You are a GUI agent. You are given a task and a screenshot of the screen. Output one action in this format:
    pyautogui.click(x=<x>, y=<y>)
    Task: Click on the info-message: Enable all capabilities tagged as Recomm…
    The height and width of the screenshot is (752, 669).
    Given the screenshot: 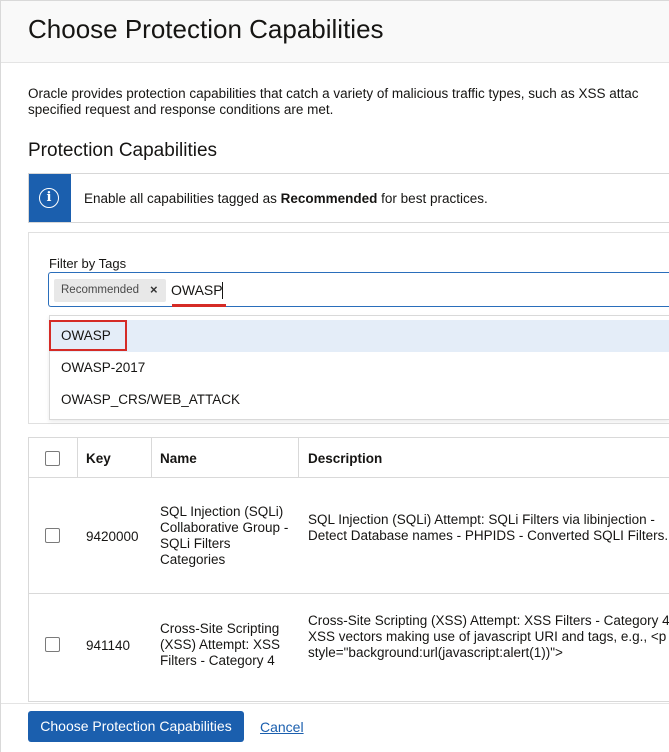 What is the action you would take?
    pyautogui.click(x=286, y=198)
    